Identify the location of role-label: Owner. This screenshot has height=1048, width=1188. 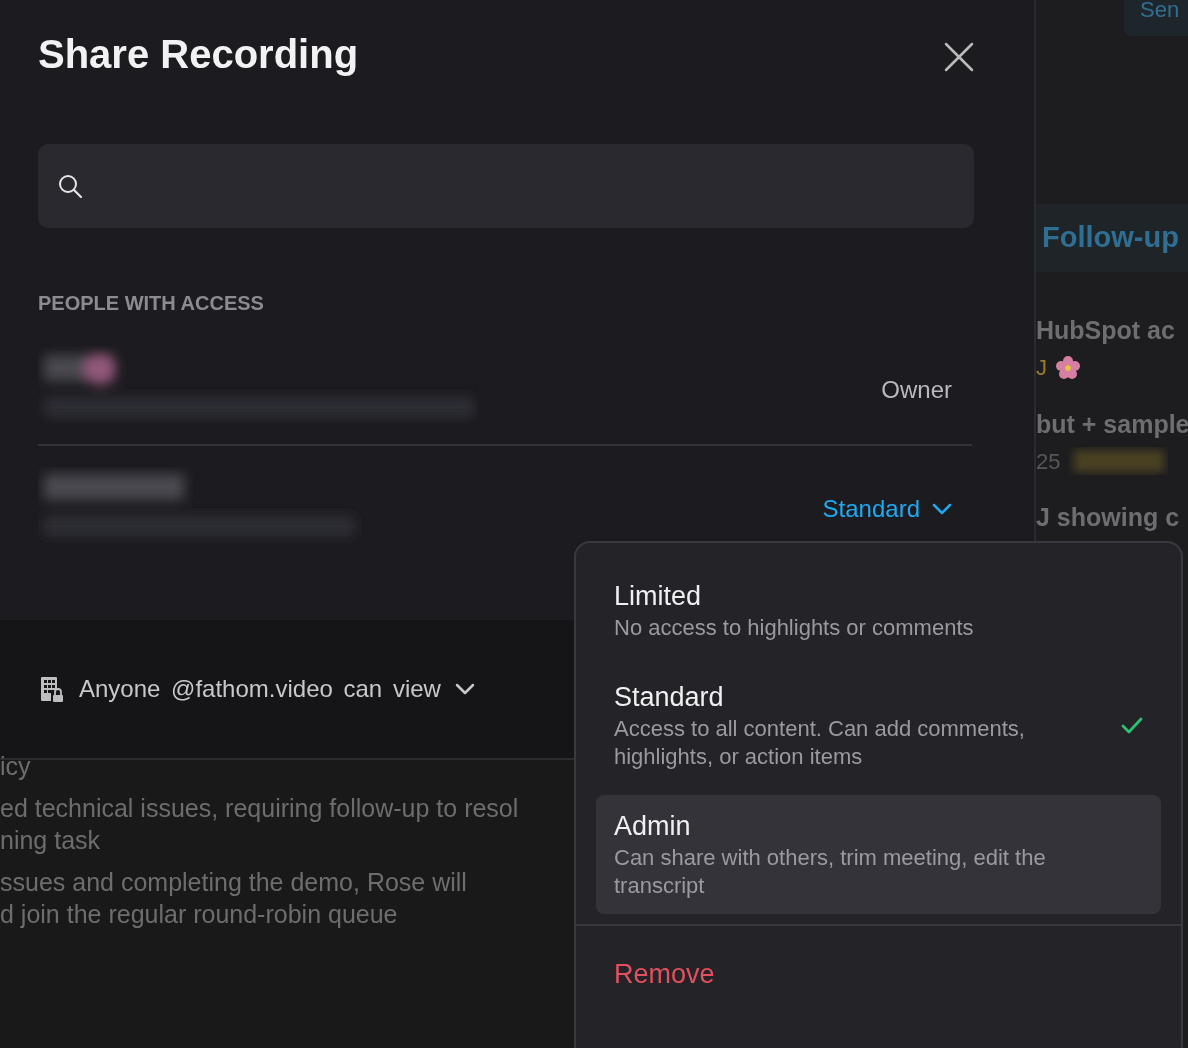
(916, 390).